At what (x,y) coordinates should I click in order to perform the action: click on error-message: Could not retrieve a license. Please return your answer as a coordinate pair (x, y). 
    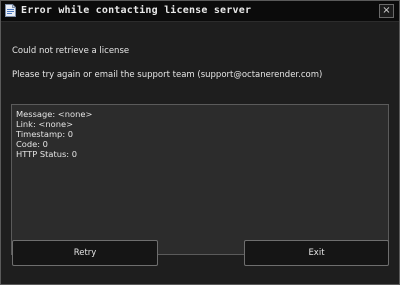
    Looking at the image, I should click on (71, 51).